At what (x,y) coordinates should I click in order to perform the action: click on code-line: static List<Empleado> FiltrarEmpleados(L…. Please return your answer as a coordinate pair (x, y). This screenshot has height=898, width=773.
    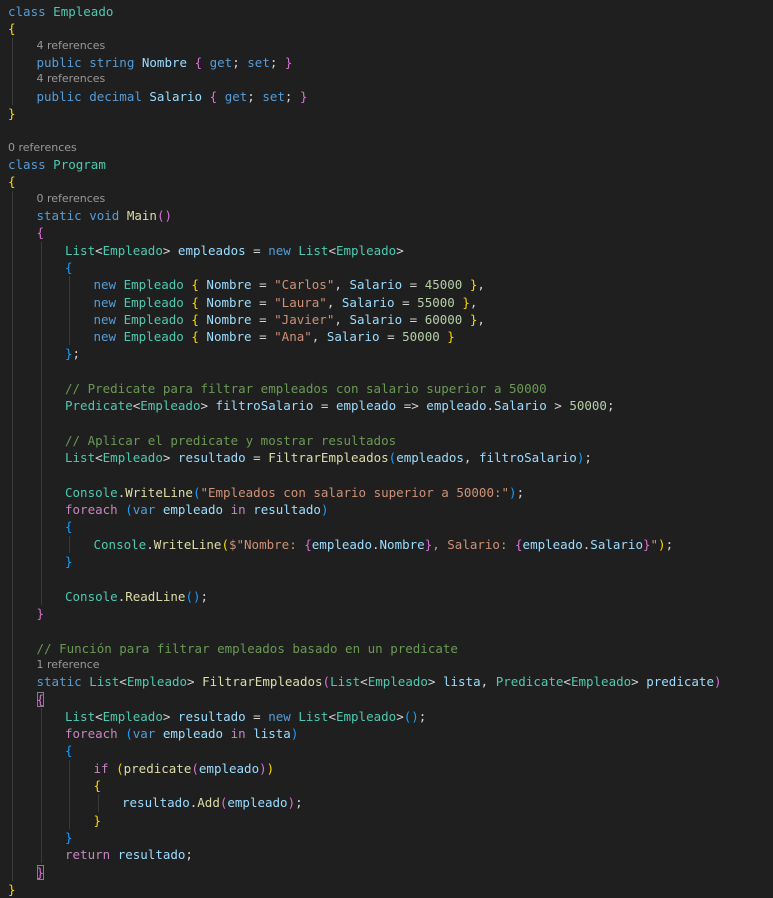
    Looking at the image, I should click on (405, 681).